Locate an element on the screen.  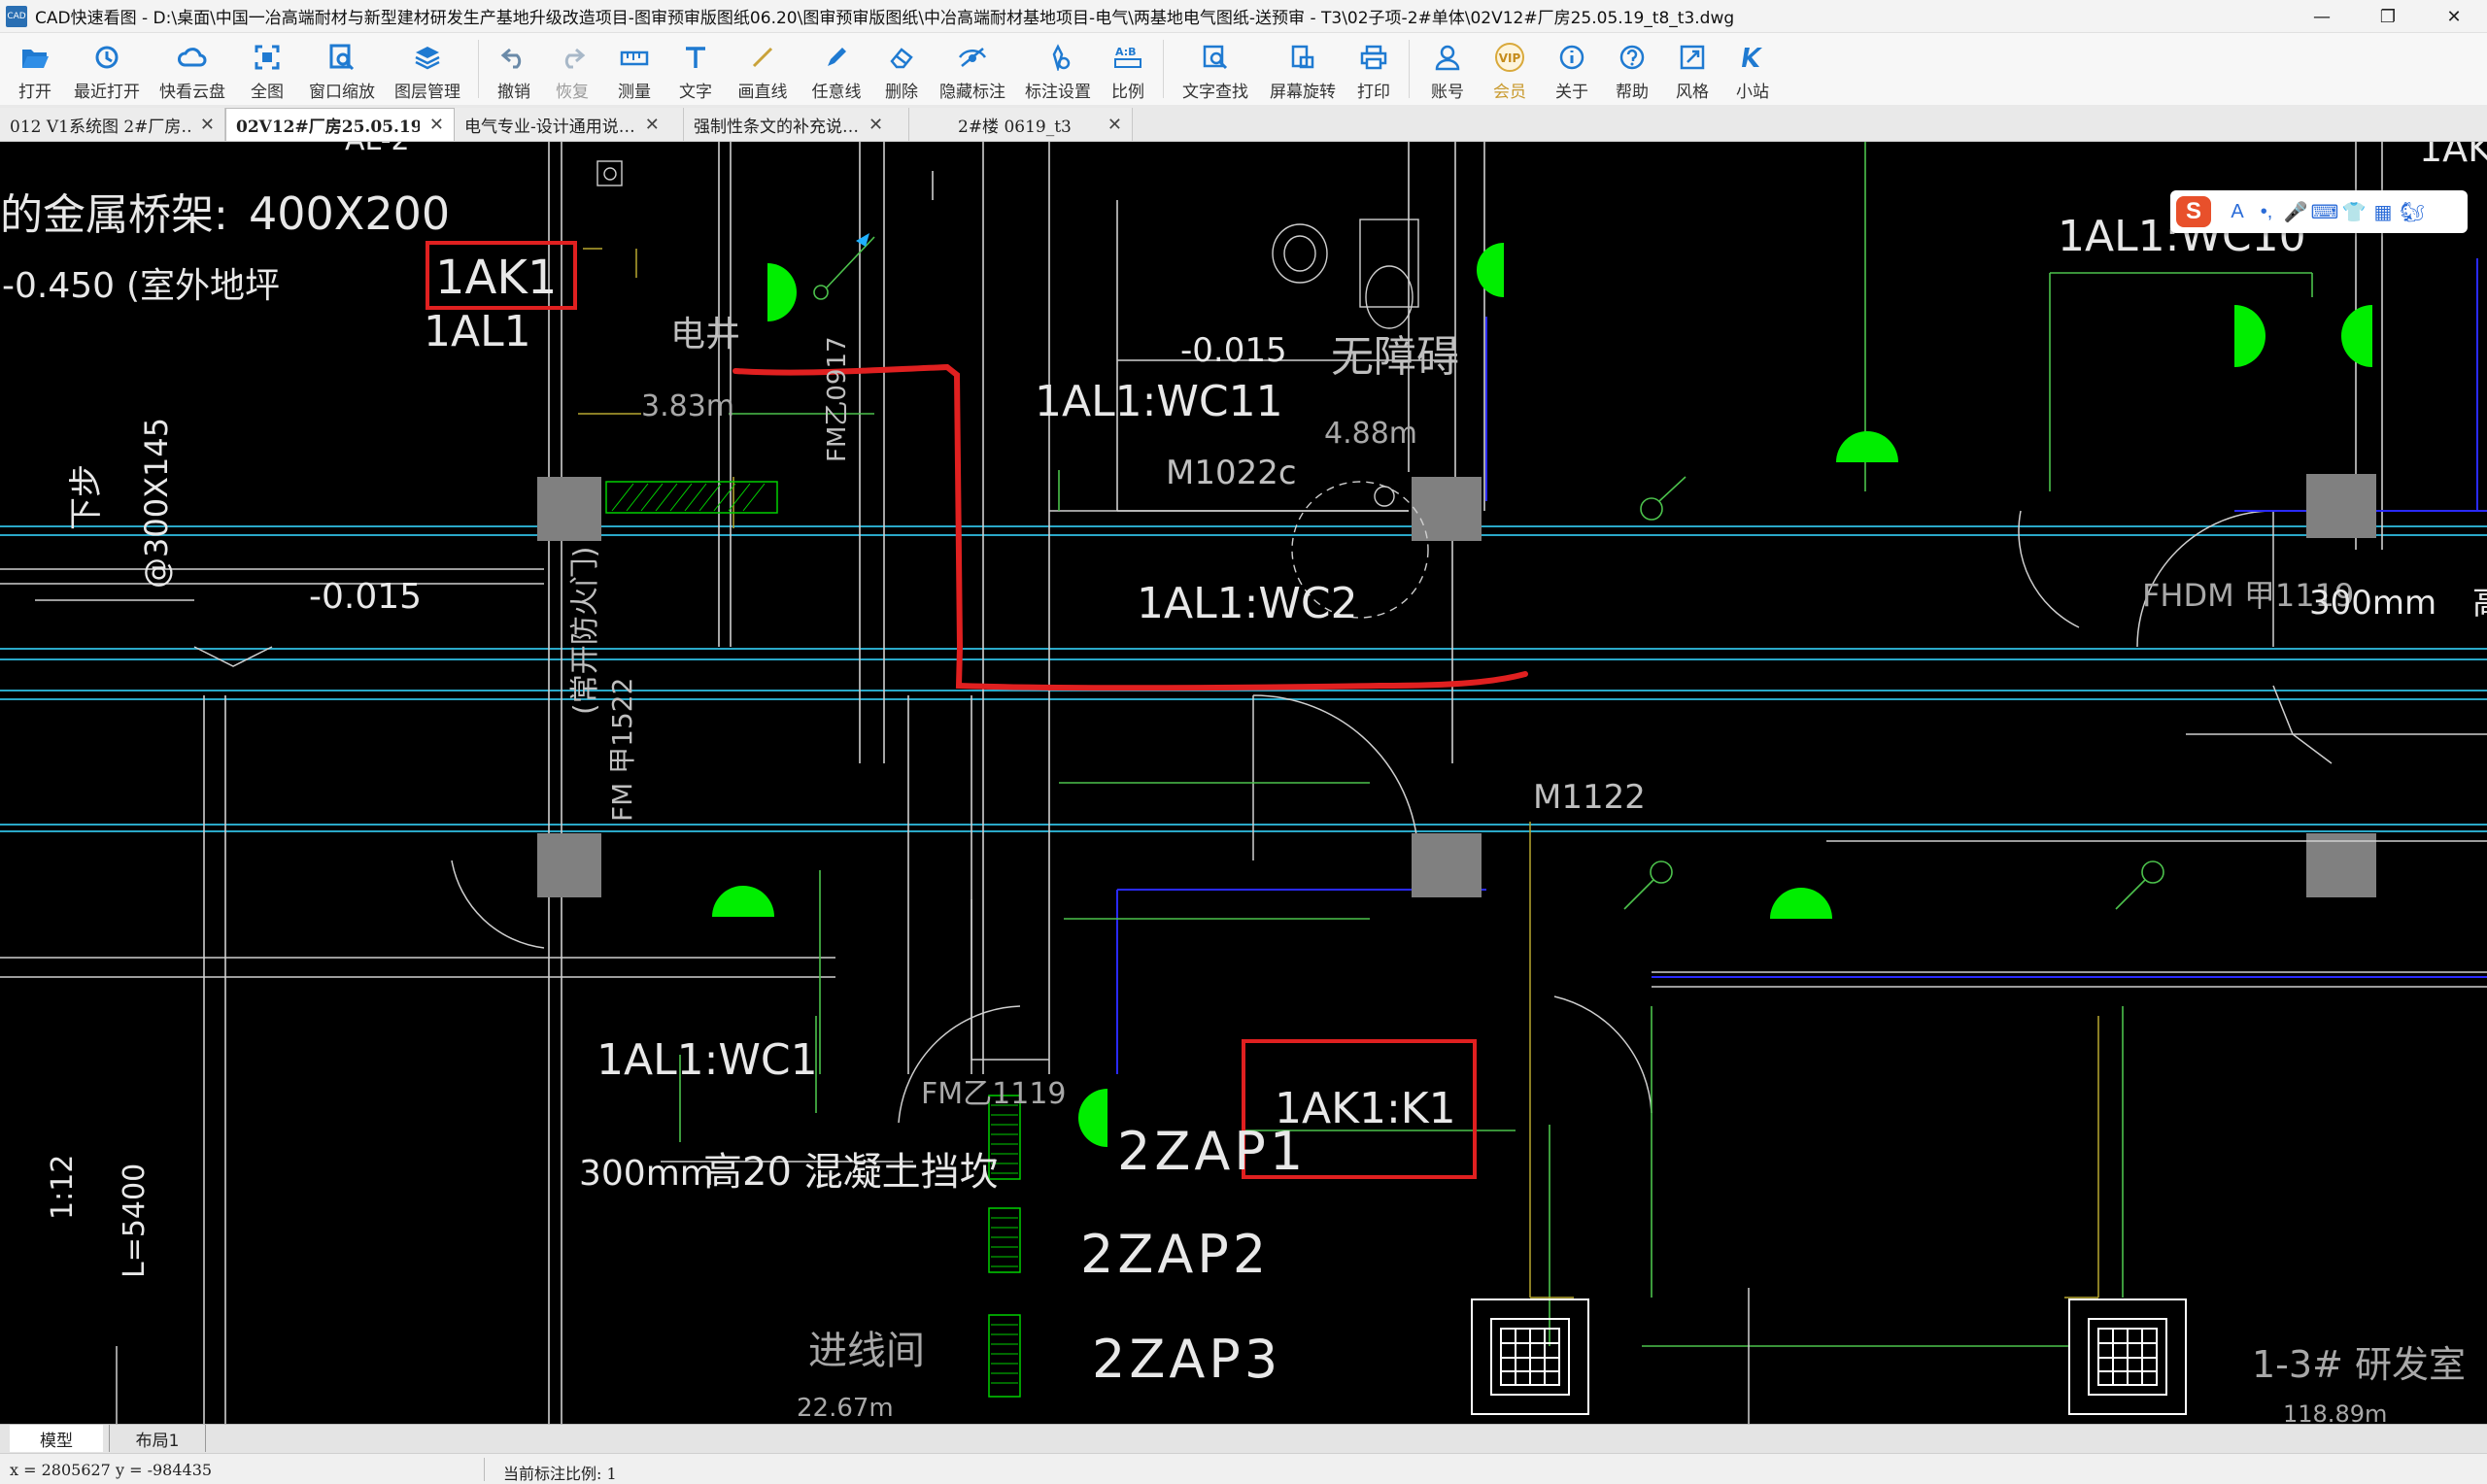
about-button: 关于 is located at coordinates (1572, 69).